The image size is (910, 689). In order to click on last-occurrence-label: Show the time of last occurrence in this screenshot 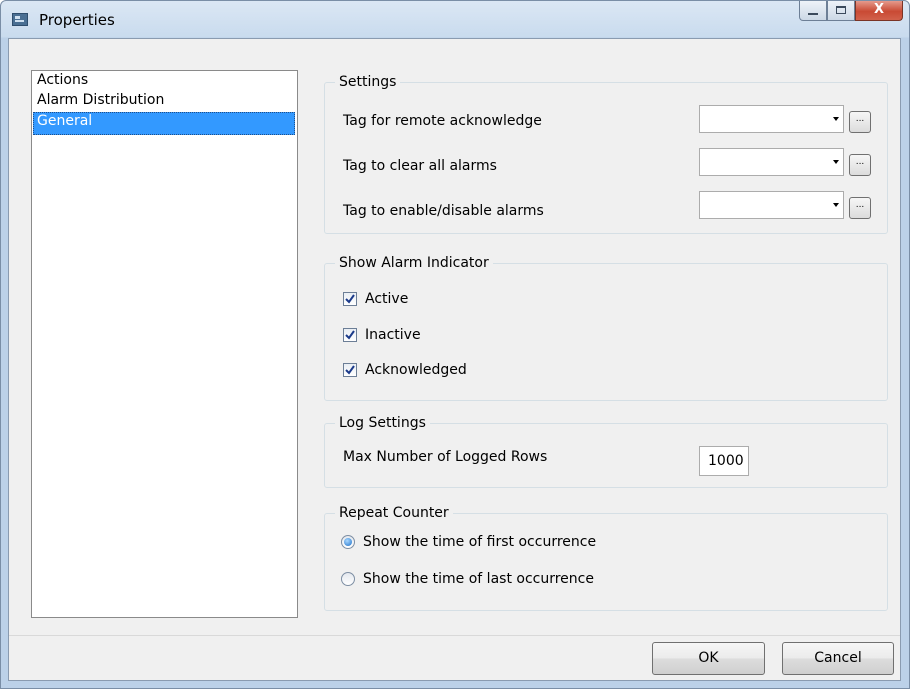, I will do `click(478, 579)`.